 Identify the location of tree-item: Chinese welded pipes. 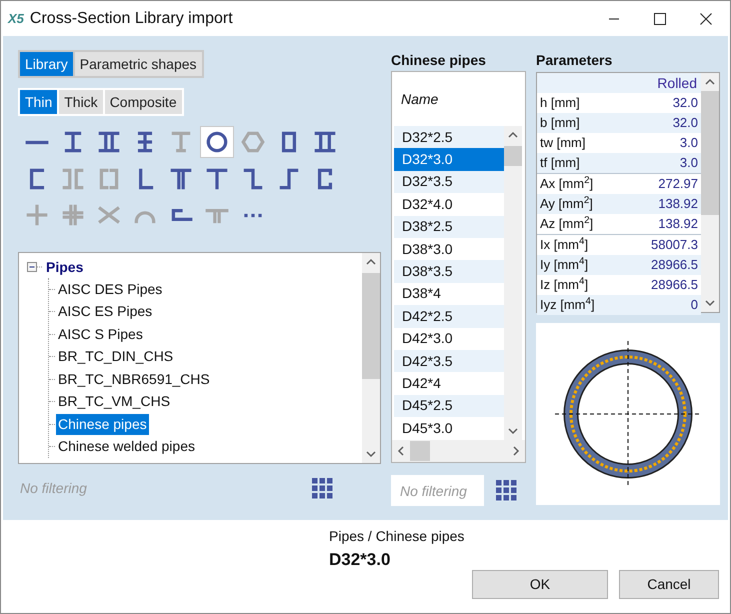
(126, 447).